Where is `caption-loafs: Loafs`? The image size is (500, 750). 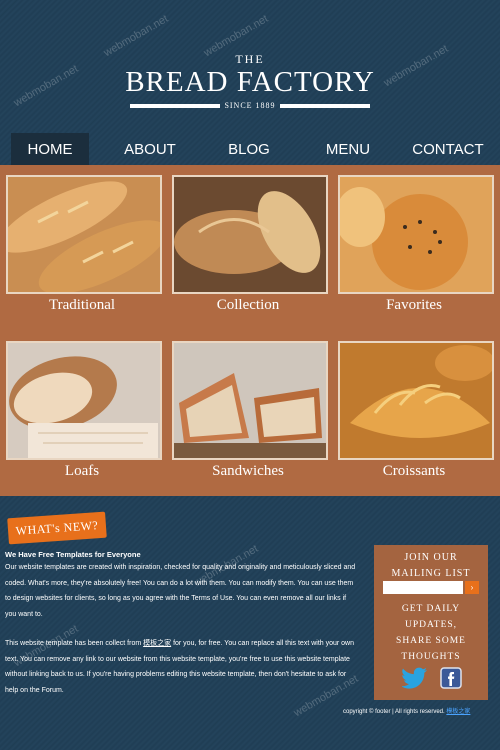
caption-loafs: Loafs is located at coordinates (82, 471).